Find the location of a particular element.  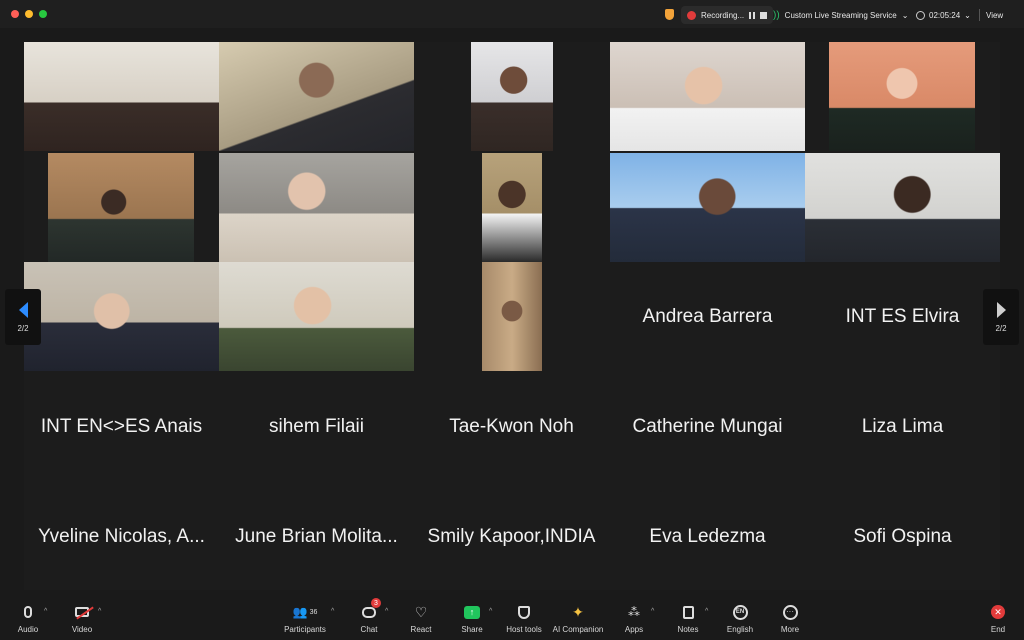

live-stream-icon: )) is located at coordinates (776, 15).